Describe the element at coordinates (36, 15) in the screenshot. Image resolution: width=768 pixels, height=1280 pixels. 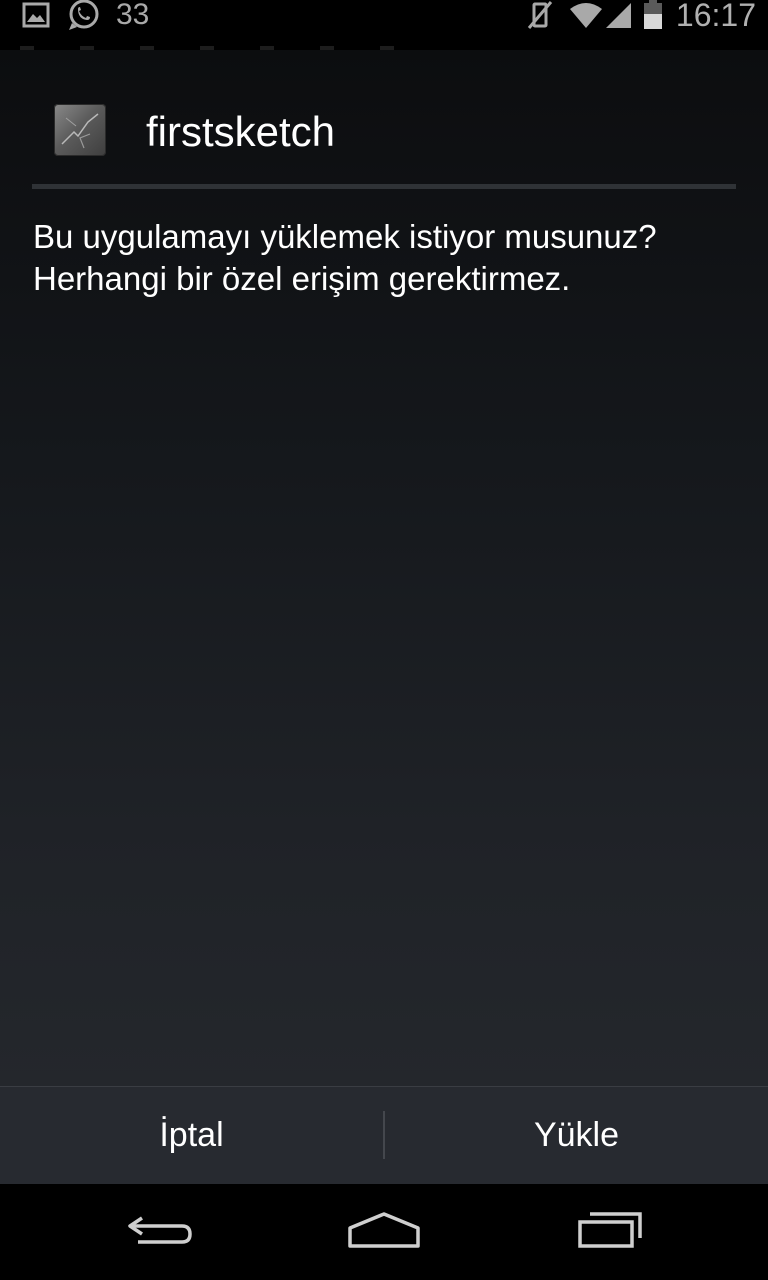
I see `image-icon` at that location.